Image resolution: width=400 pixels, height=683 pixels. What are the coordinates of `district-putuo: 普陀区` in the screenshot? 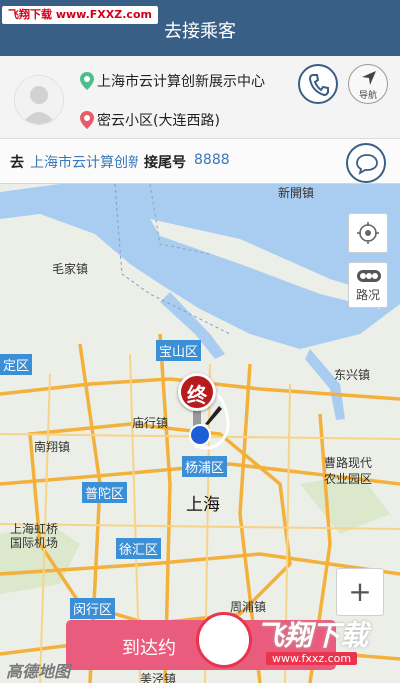 It's located at (105, 492).